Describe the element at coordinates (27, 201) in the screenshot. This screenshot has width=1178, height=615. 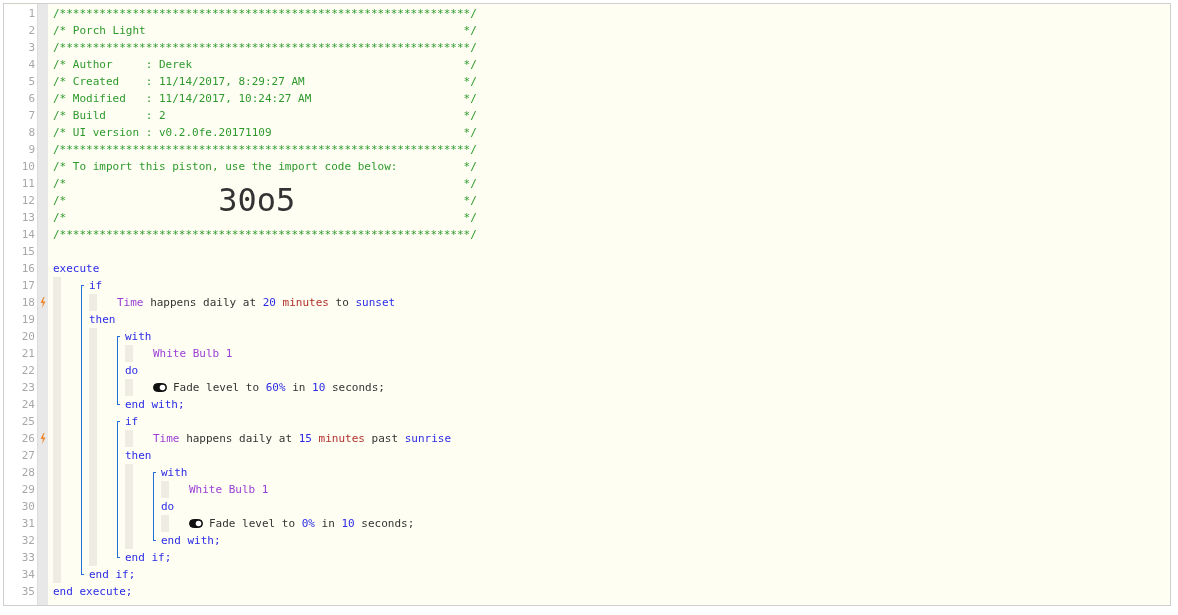
I see `line-number: 12` at that location.